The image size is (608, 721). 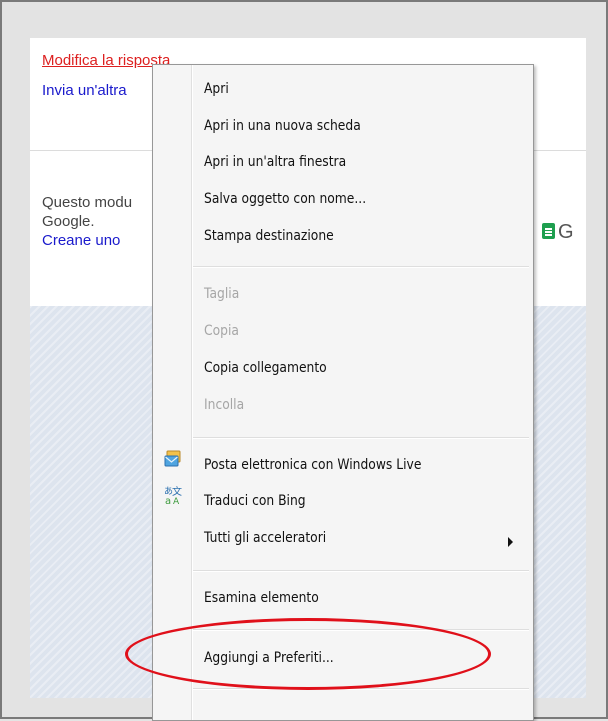 I want to click on menu-icon-gutter, so click(x=192, y=392).